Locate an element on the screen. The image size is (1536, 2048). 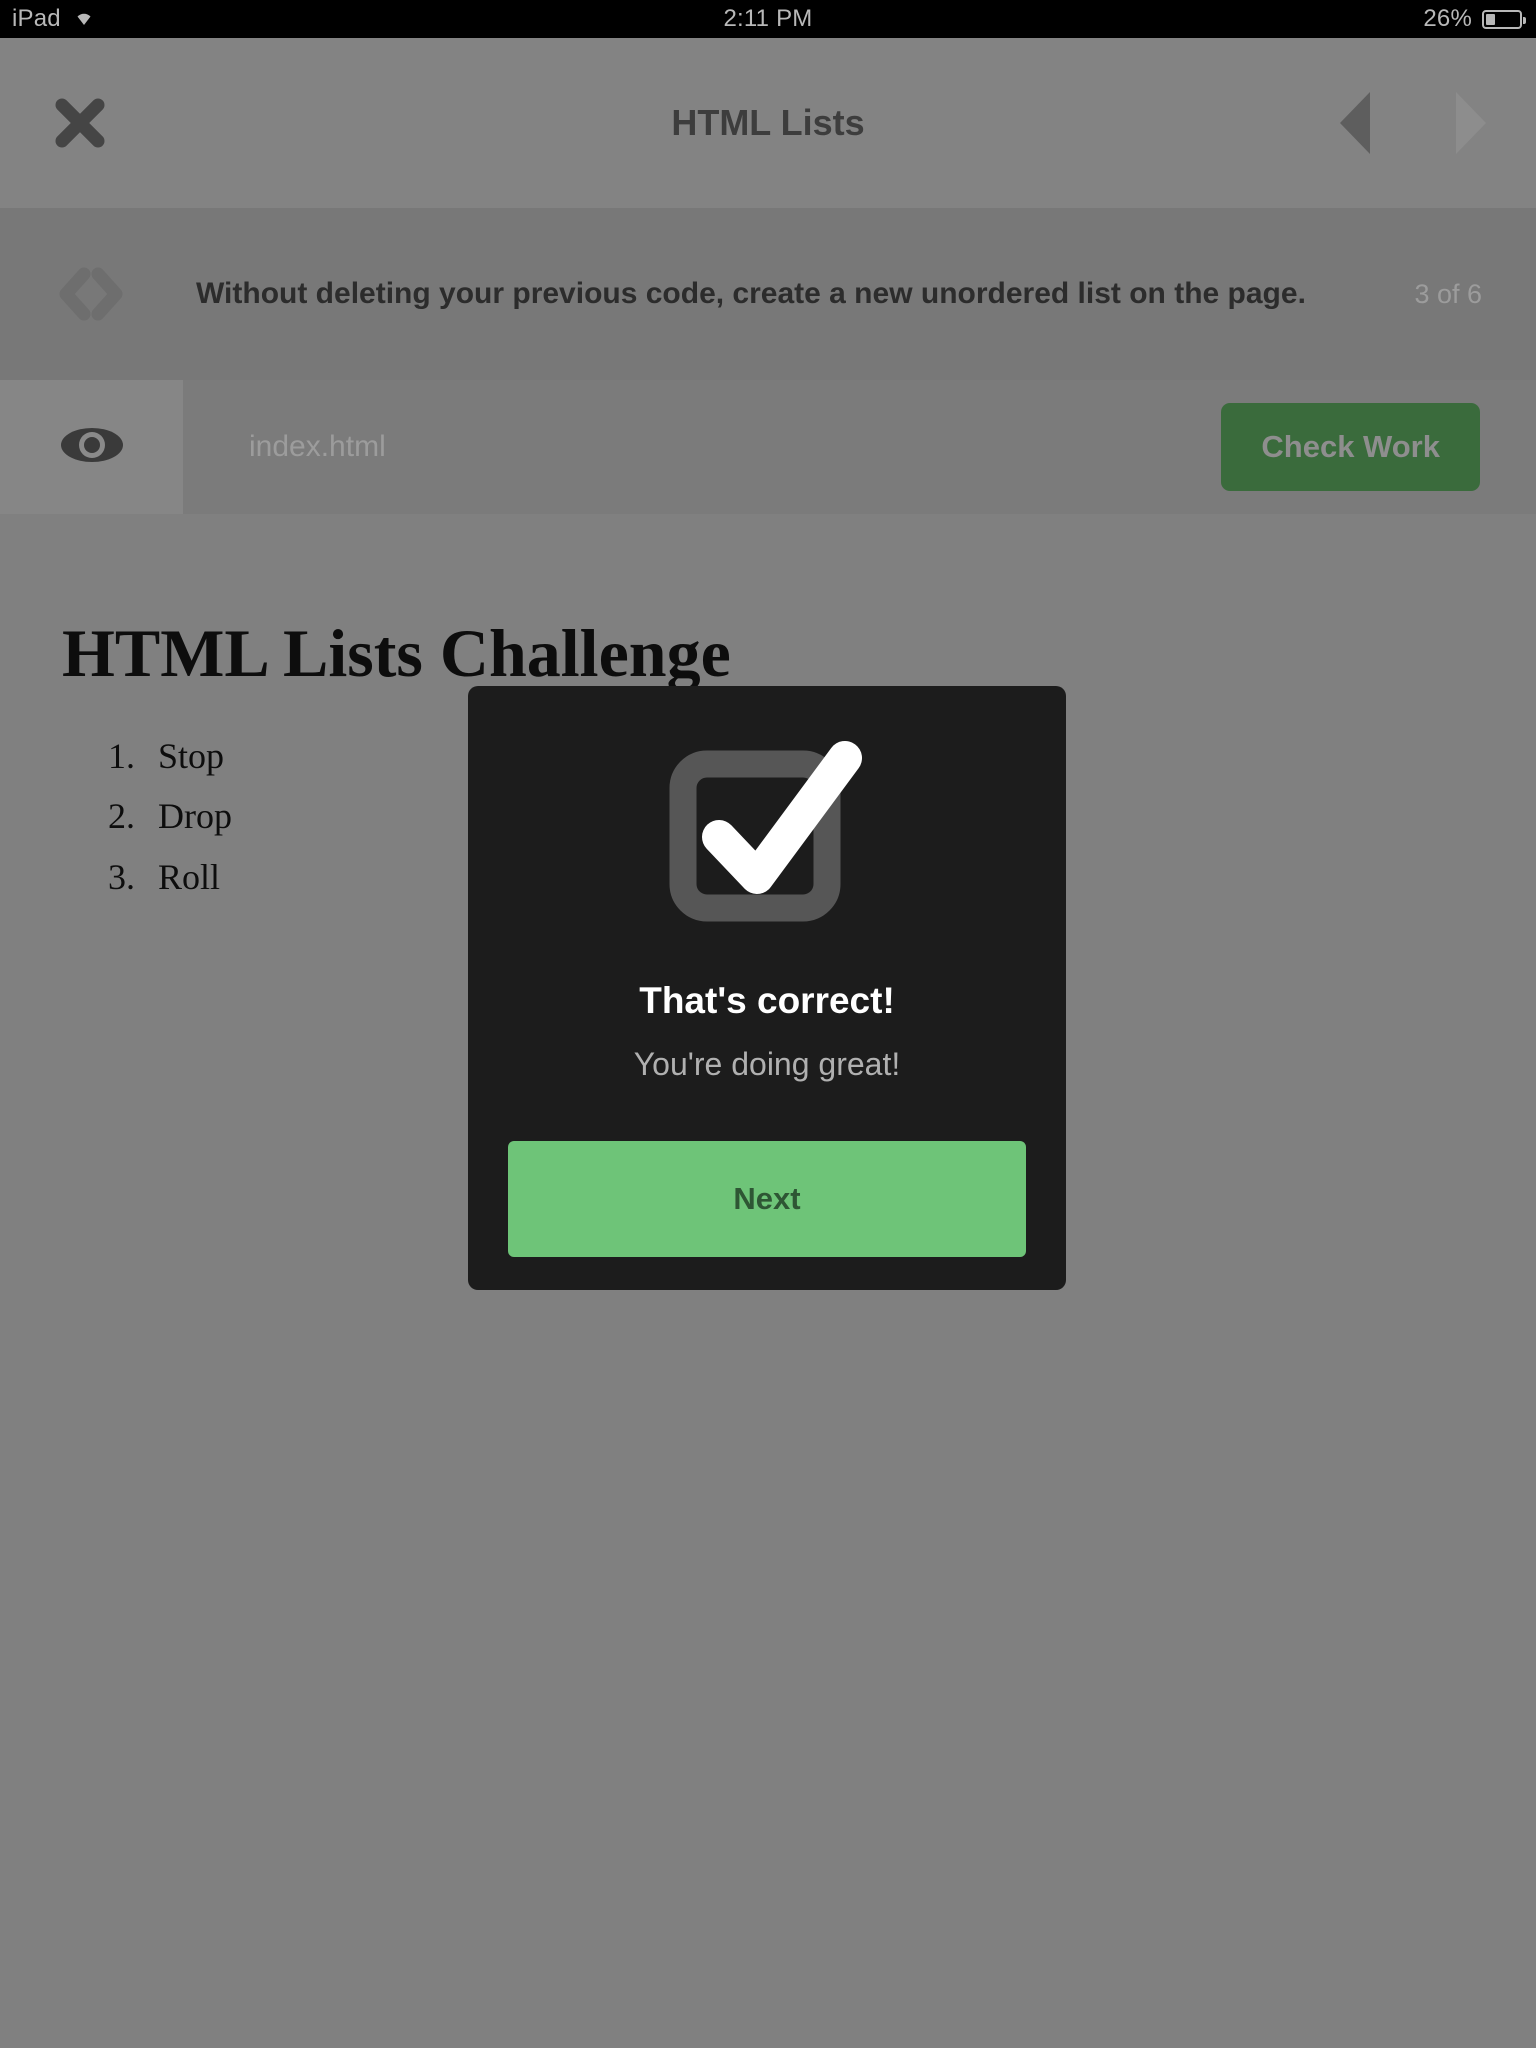
arrow-left-icon is located at coordinates (1355, 123).